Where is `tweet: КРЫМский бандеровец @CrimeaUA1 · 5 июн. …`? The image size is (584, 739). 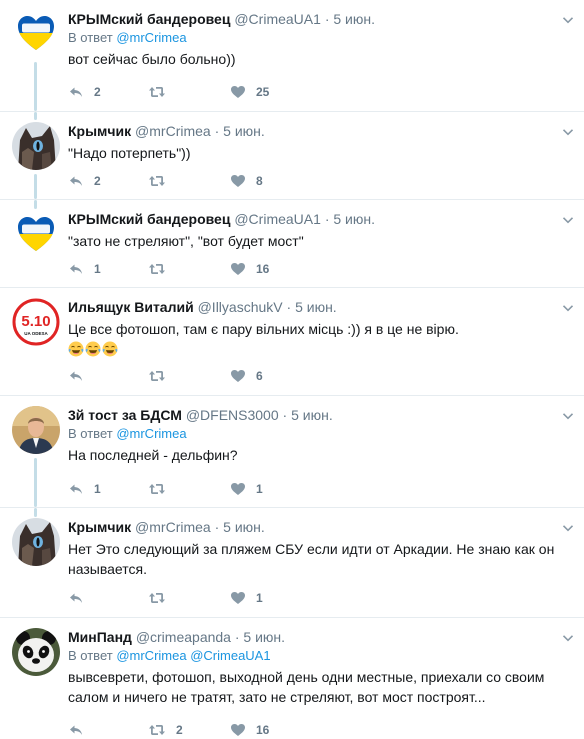 tweet: КРЫМский бандеровец @CrimeaUA1 · 5 июн. … is located at coordinates (292, 243).